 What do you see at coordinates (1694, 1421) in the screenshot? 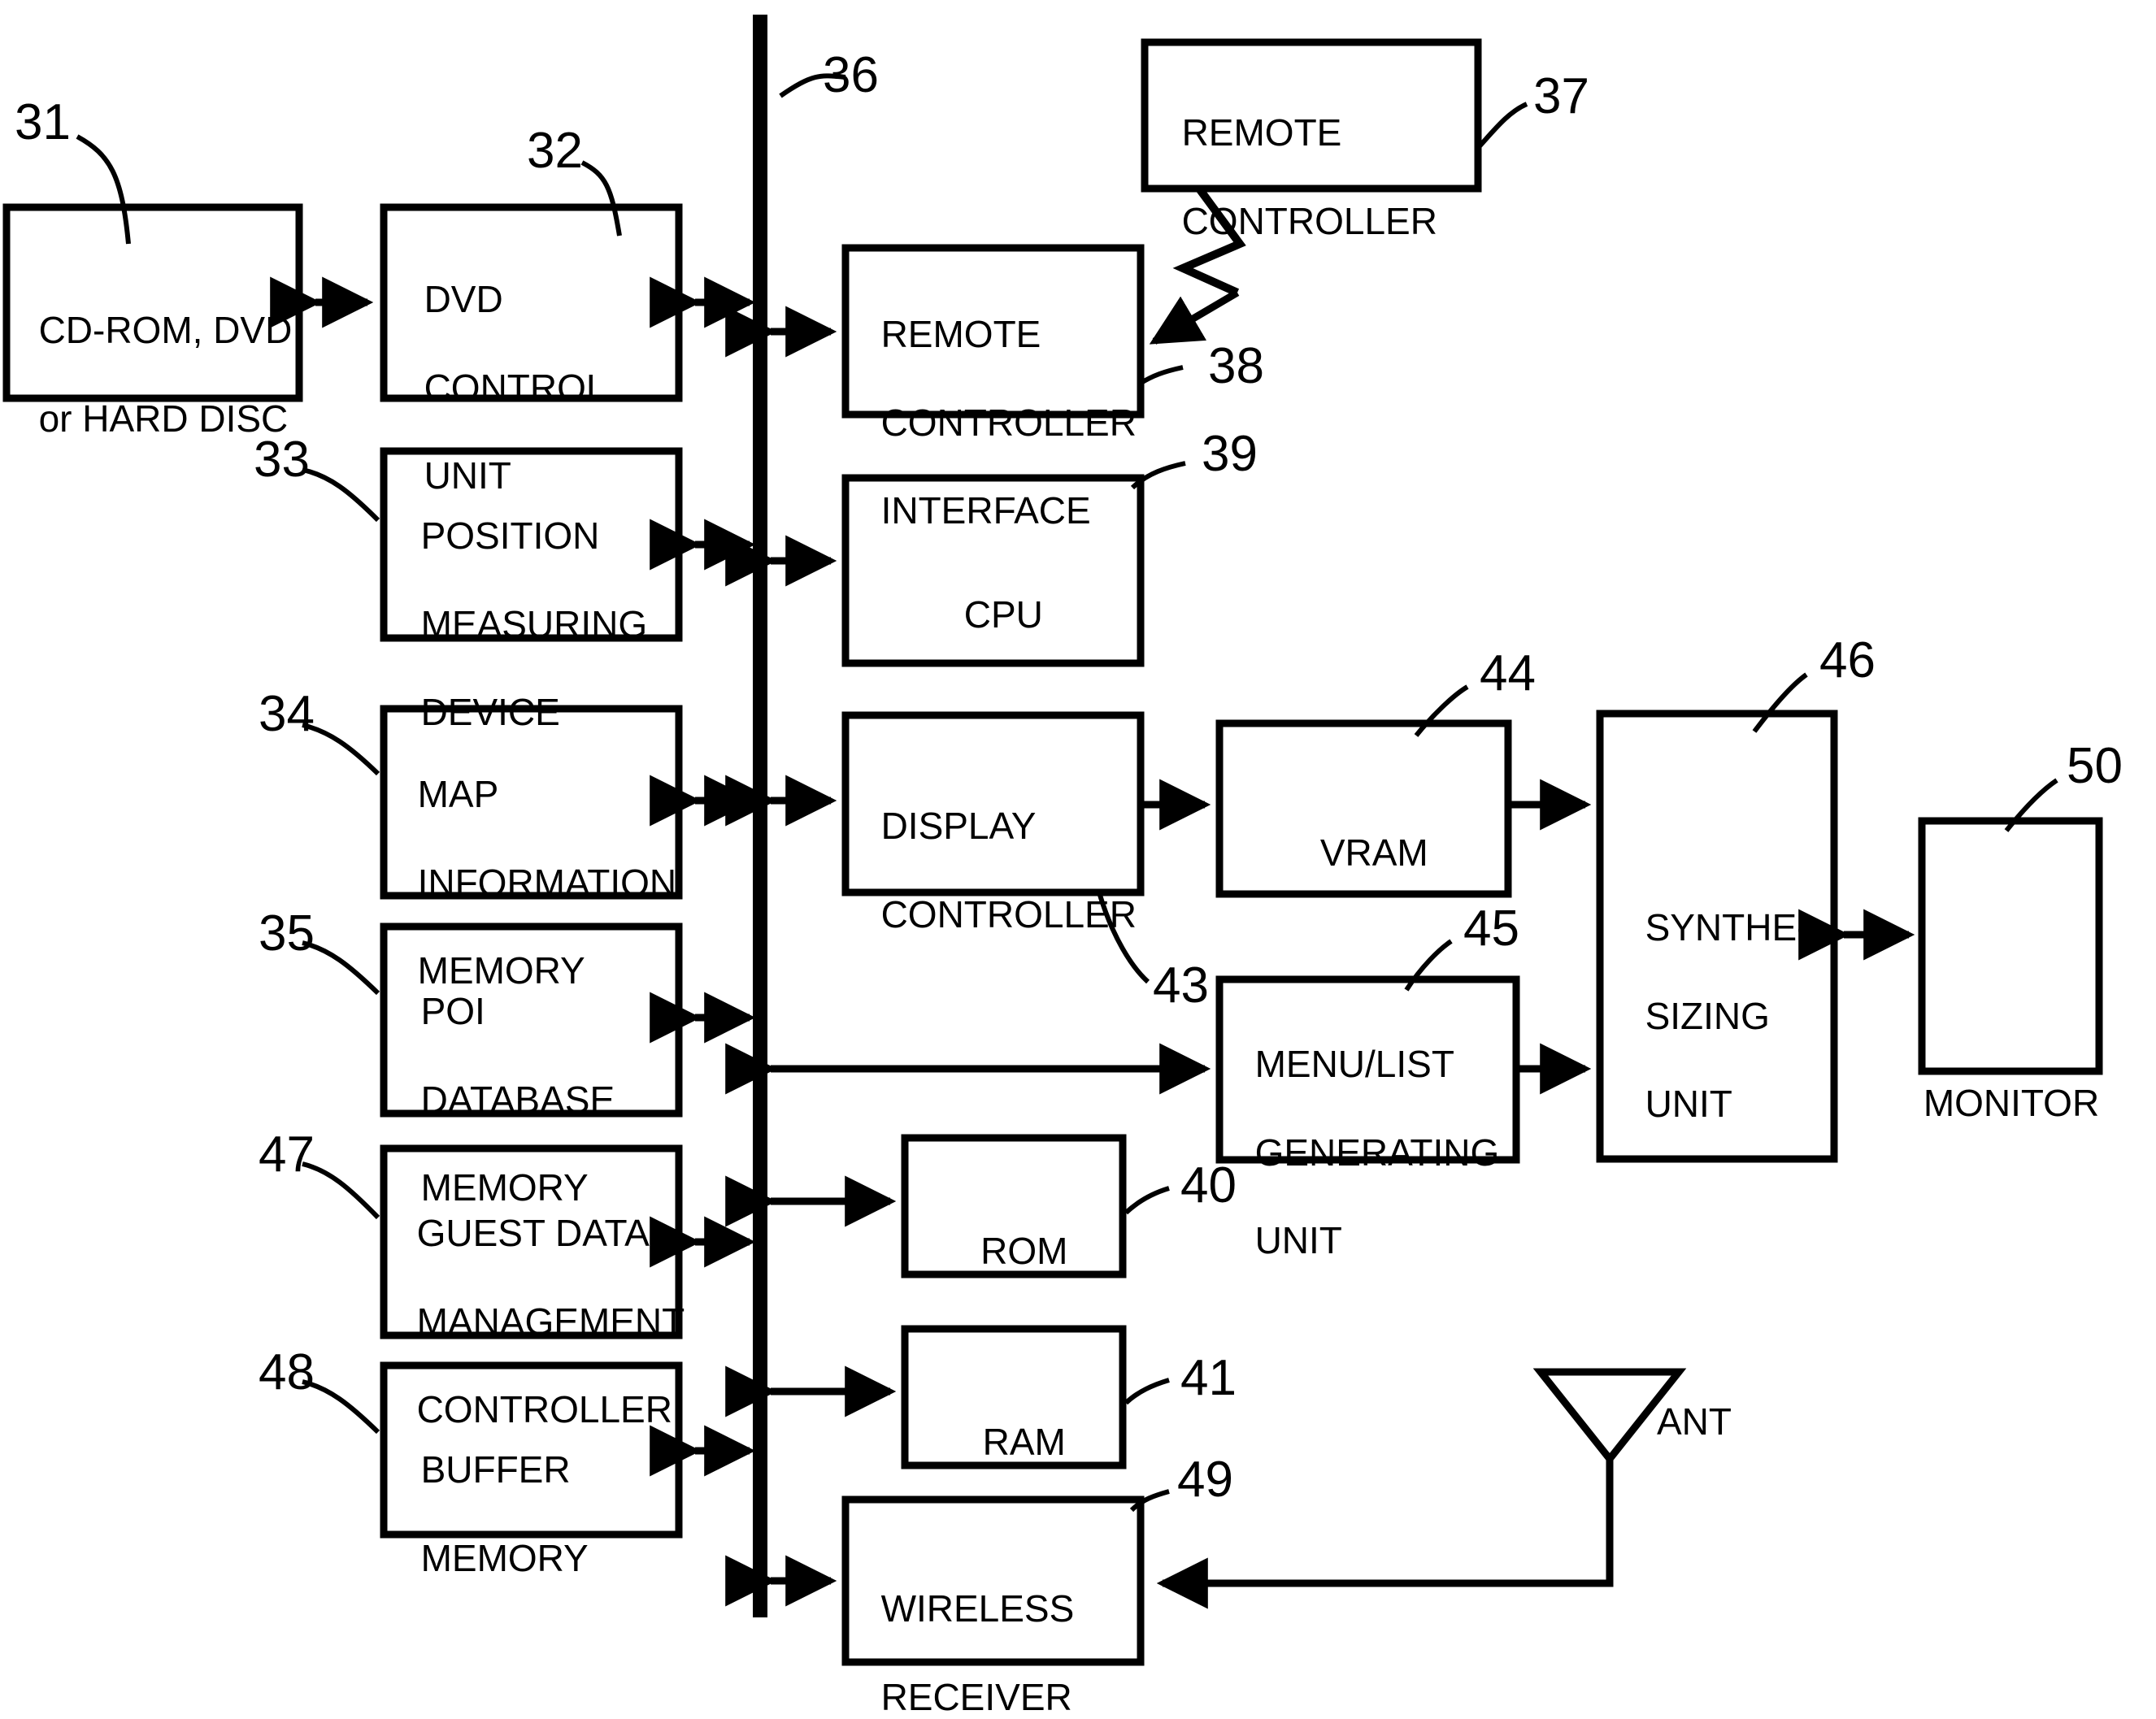
I see `antenna-caption: ANT` at bounding box center [1694, 1421].